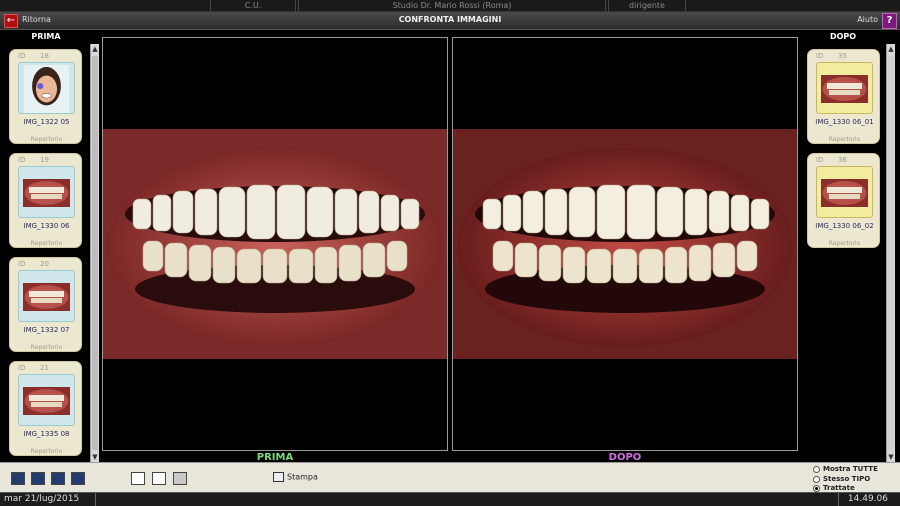  What do you see at coordinates (46, 330) in the screenshot?
I see `image-name: IMG_1332 07` at bounding box center [46, 330].